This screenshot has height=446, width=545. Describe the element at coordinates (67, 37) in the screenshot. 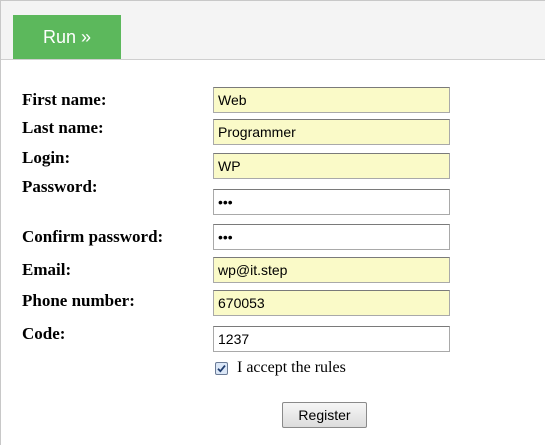

I see `run-button: Run »` at that location.